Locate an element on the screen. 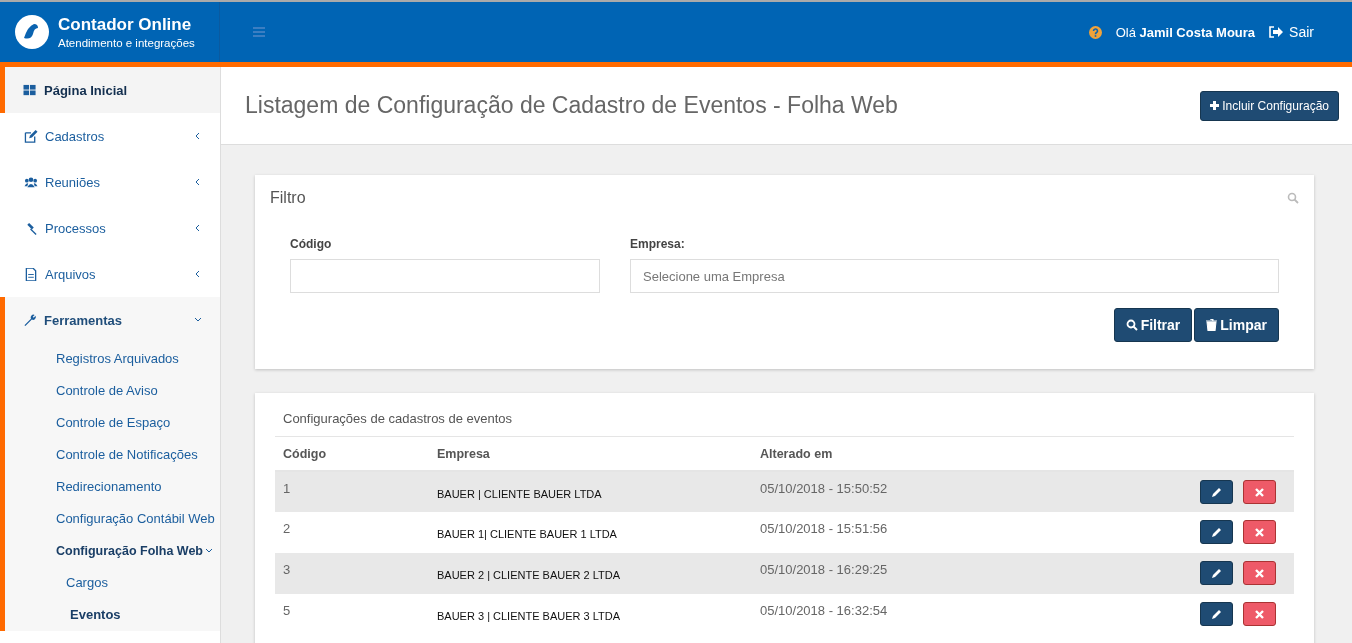 The width and height of the screenshot is (1352, 643). caret-icon is located at coordinates (209, 551).